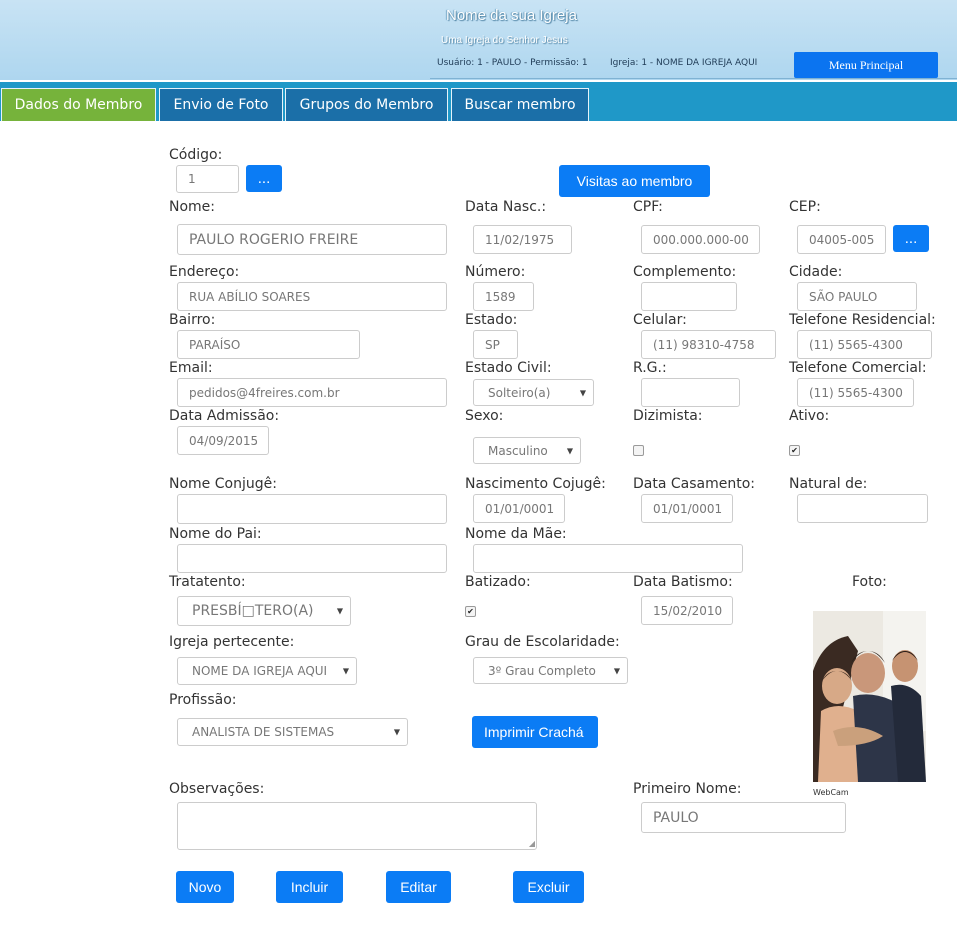 The width and height of the screenshot is (957, 929). What do you see at coordinates (192, 207) in the screenshot?
I see `nome-label: Nome:` at bounding box center [192, 207].